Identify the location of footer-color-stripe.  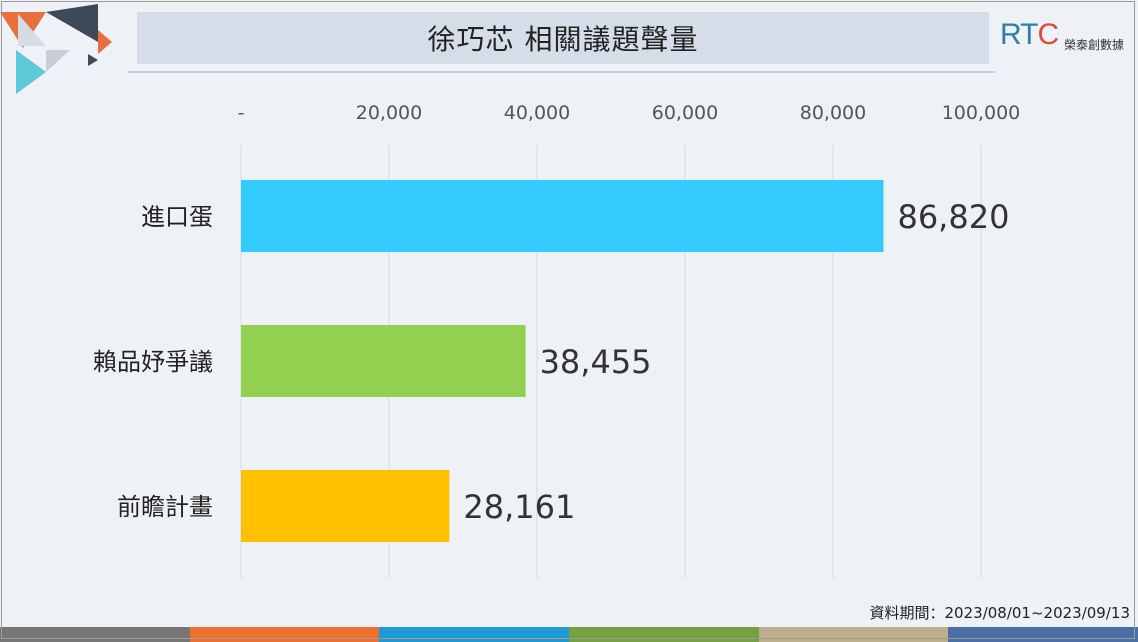
(569, 634).